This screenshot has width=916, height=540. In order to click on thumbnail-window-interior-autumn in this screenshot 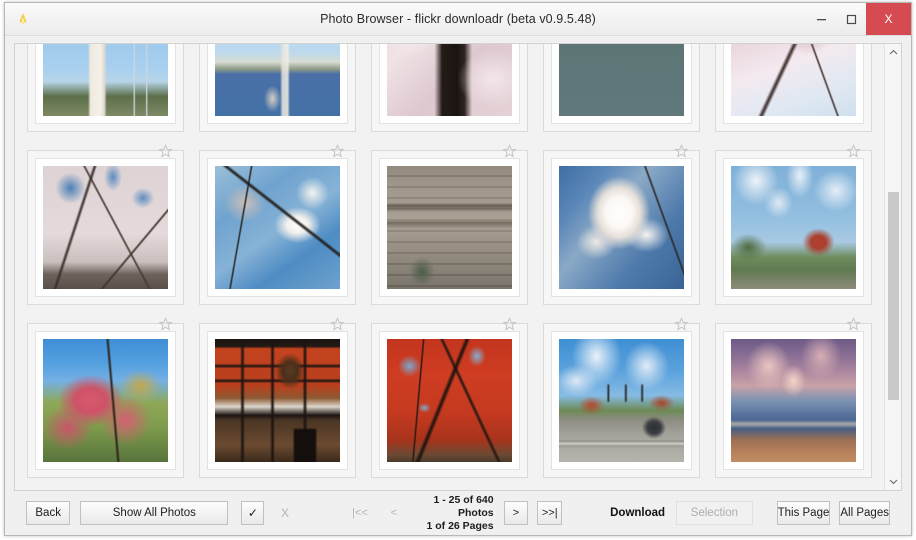, I will do `click(277, 397)`.